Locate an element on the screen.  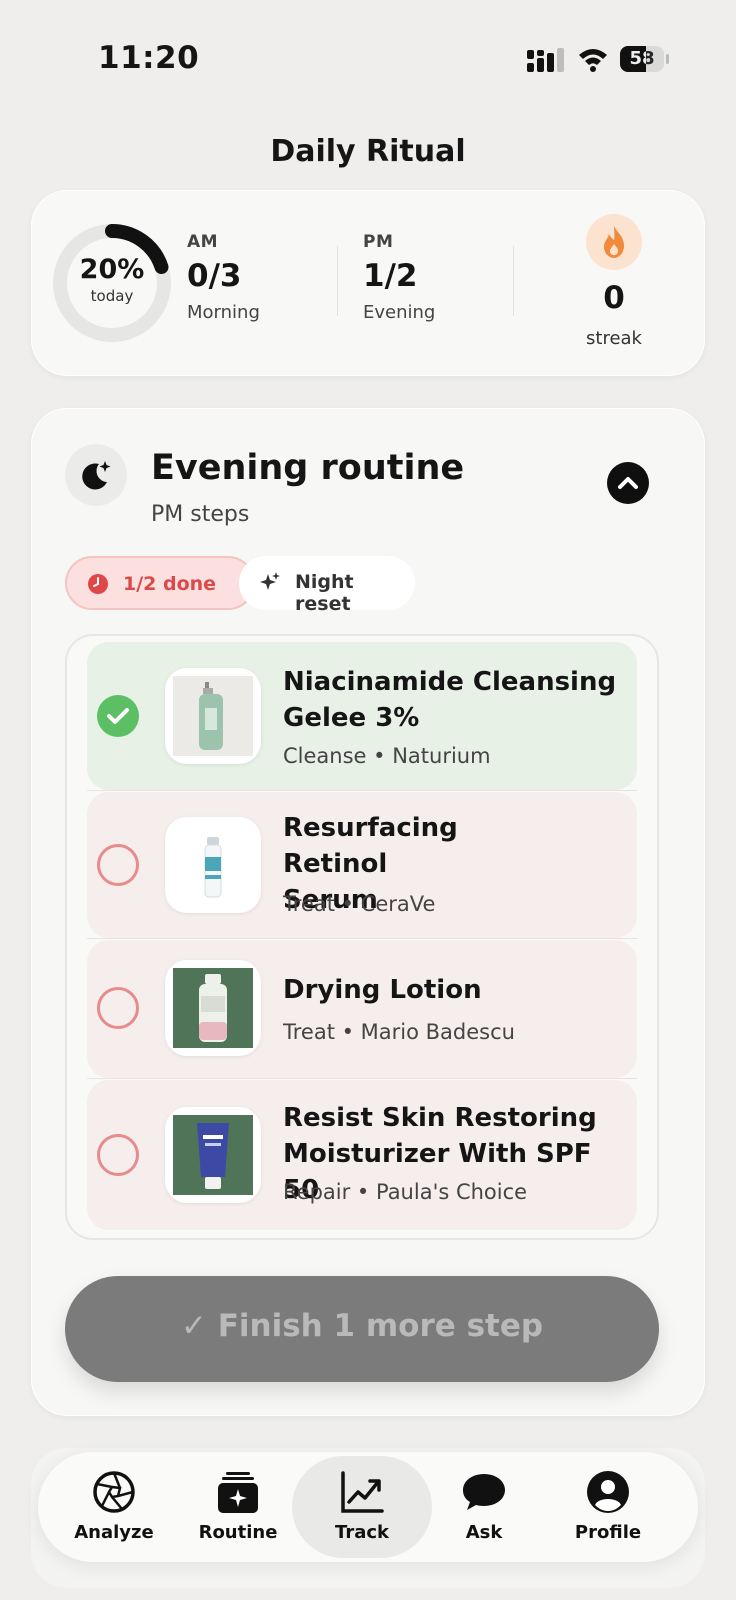
tab-track: Track is located at coordinates (362, 1507).